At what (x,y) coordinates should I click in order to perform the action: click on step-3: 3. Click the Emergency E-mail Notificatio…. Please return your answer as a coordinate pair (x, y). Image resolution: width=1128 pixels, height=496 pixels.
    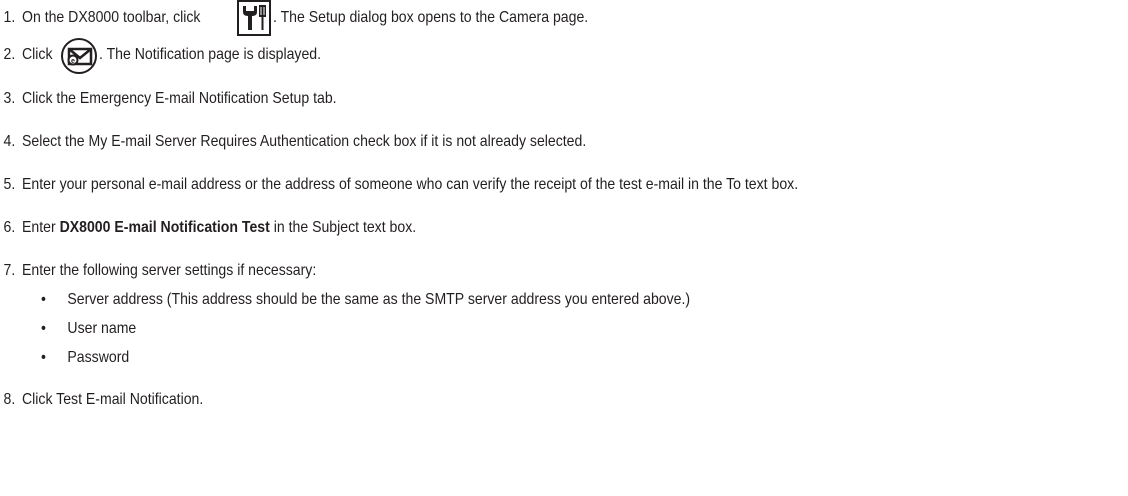
    Looking at the image, I should click on (168, 99).